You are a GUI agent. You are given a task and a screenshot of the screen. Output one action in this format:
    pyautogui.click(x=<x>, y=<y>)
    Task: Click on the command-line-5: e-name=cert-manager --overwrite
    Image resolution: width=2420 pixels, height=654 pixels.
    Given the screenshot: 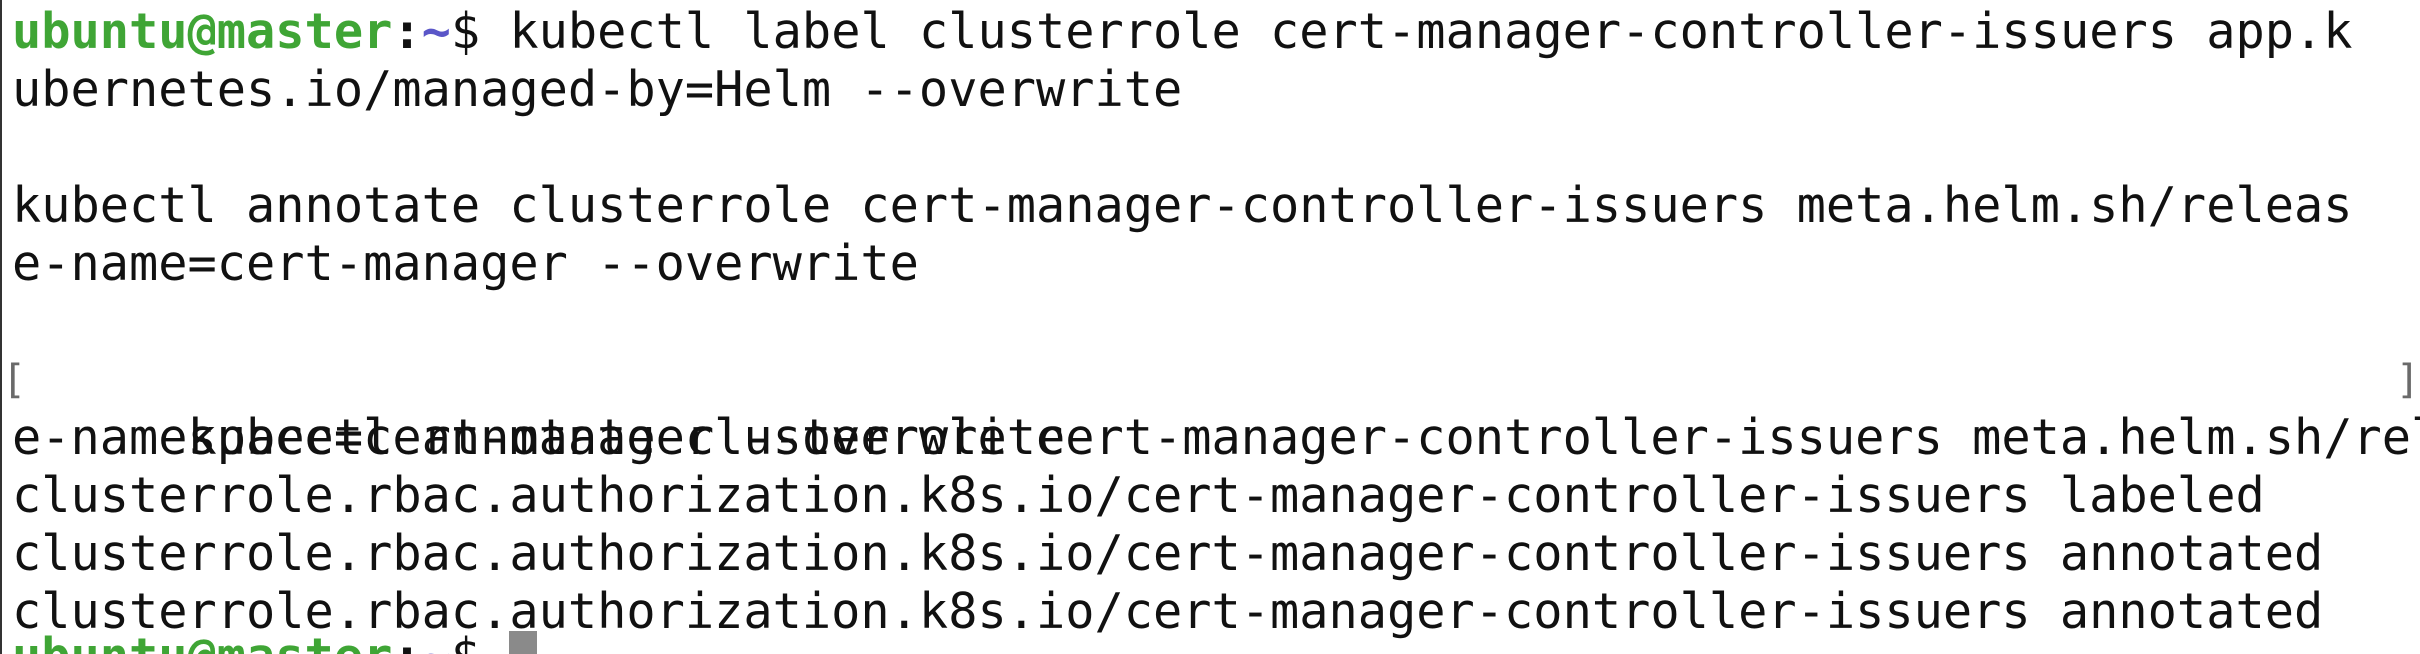 What is the action you would take?
    pyautogui.click(x=465, y=264)
    